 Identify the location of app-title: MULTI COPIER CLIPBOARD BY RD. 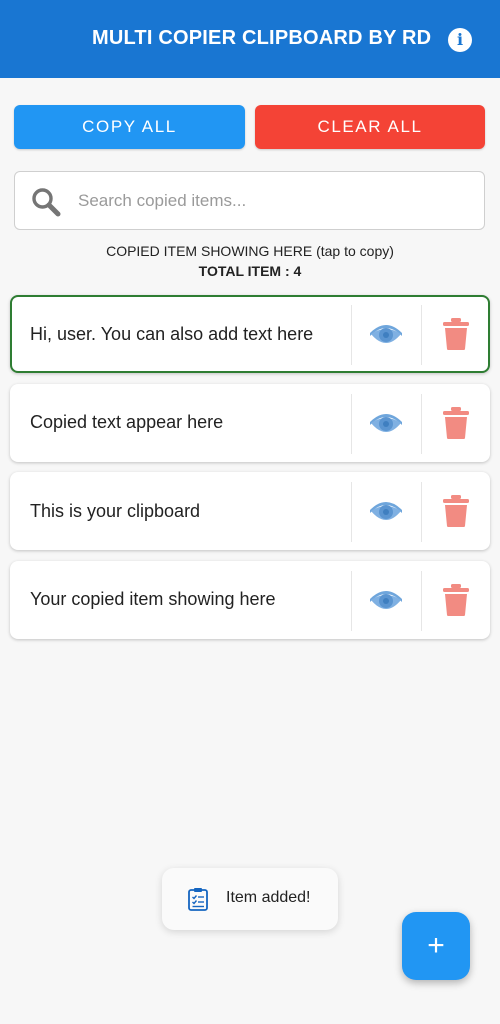
(262, 38).